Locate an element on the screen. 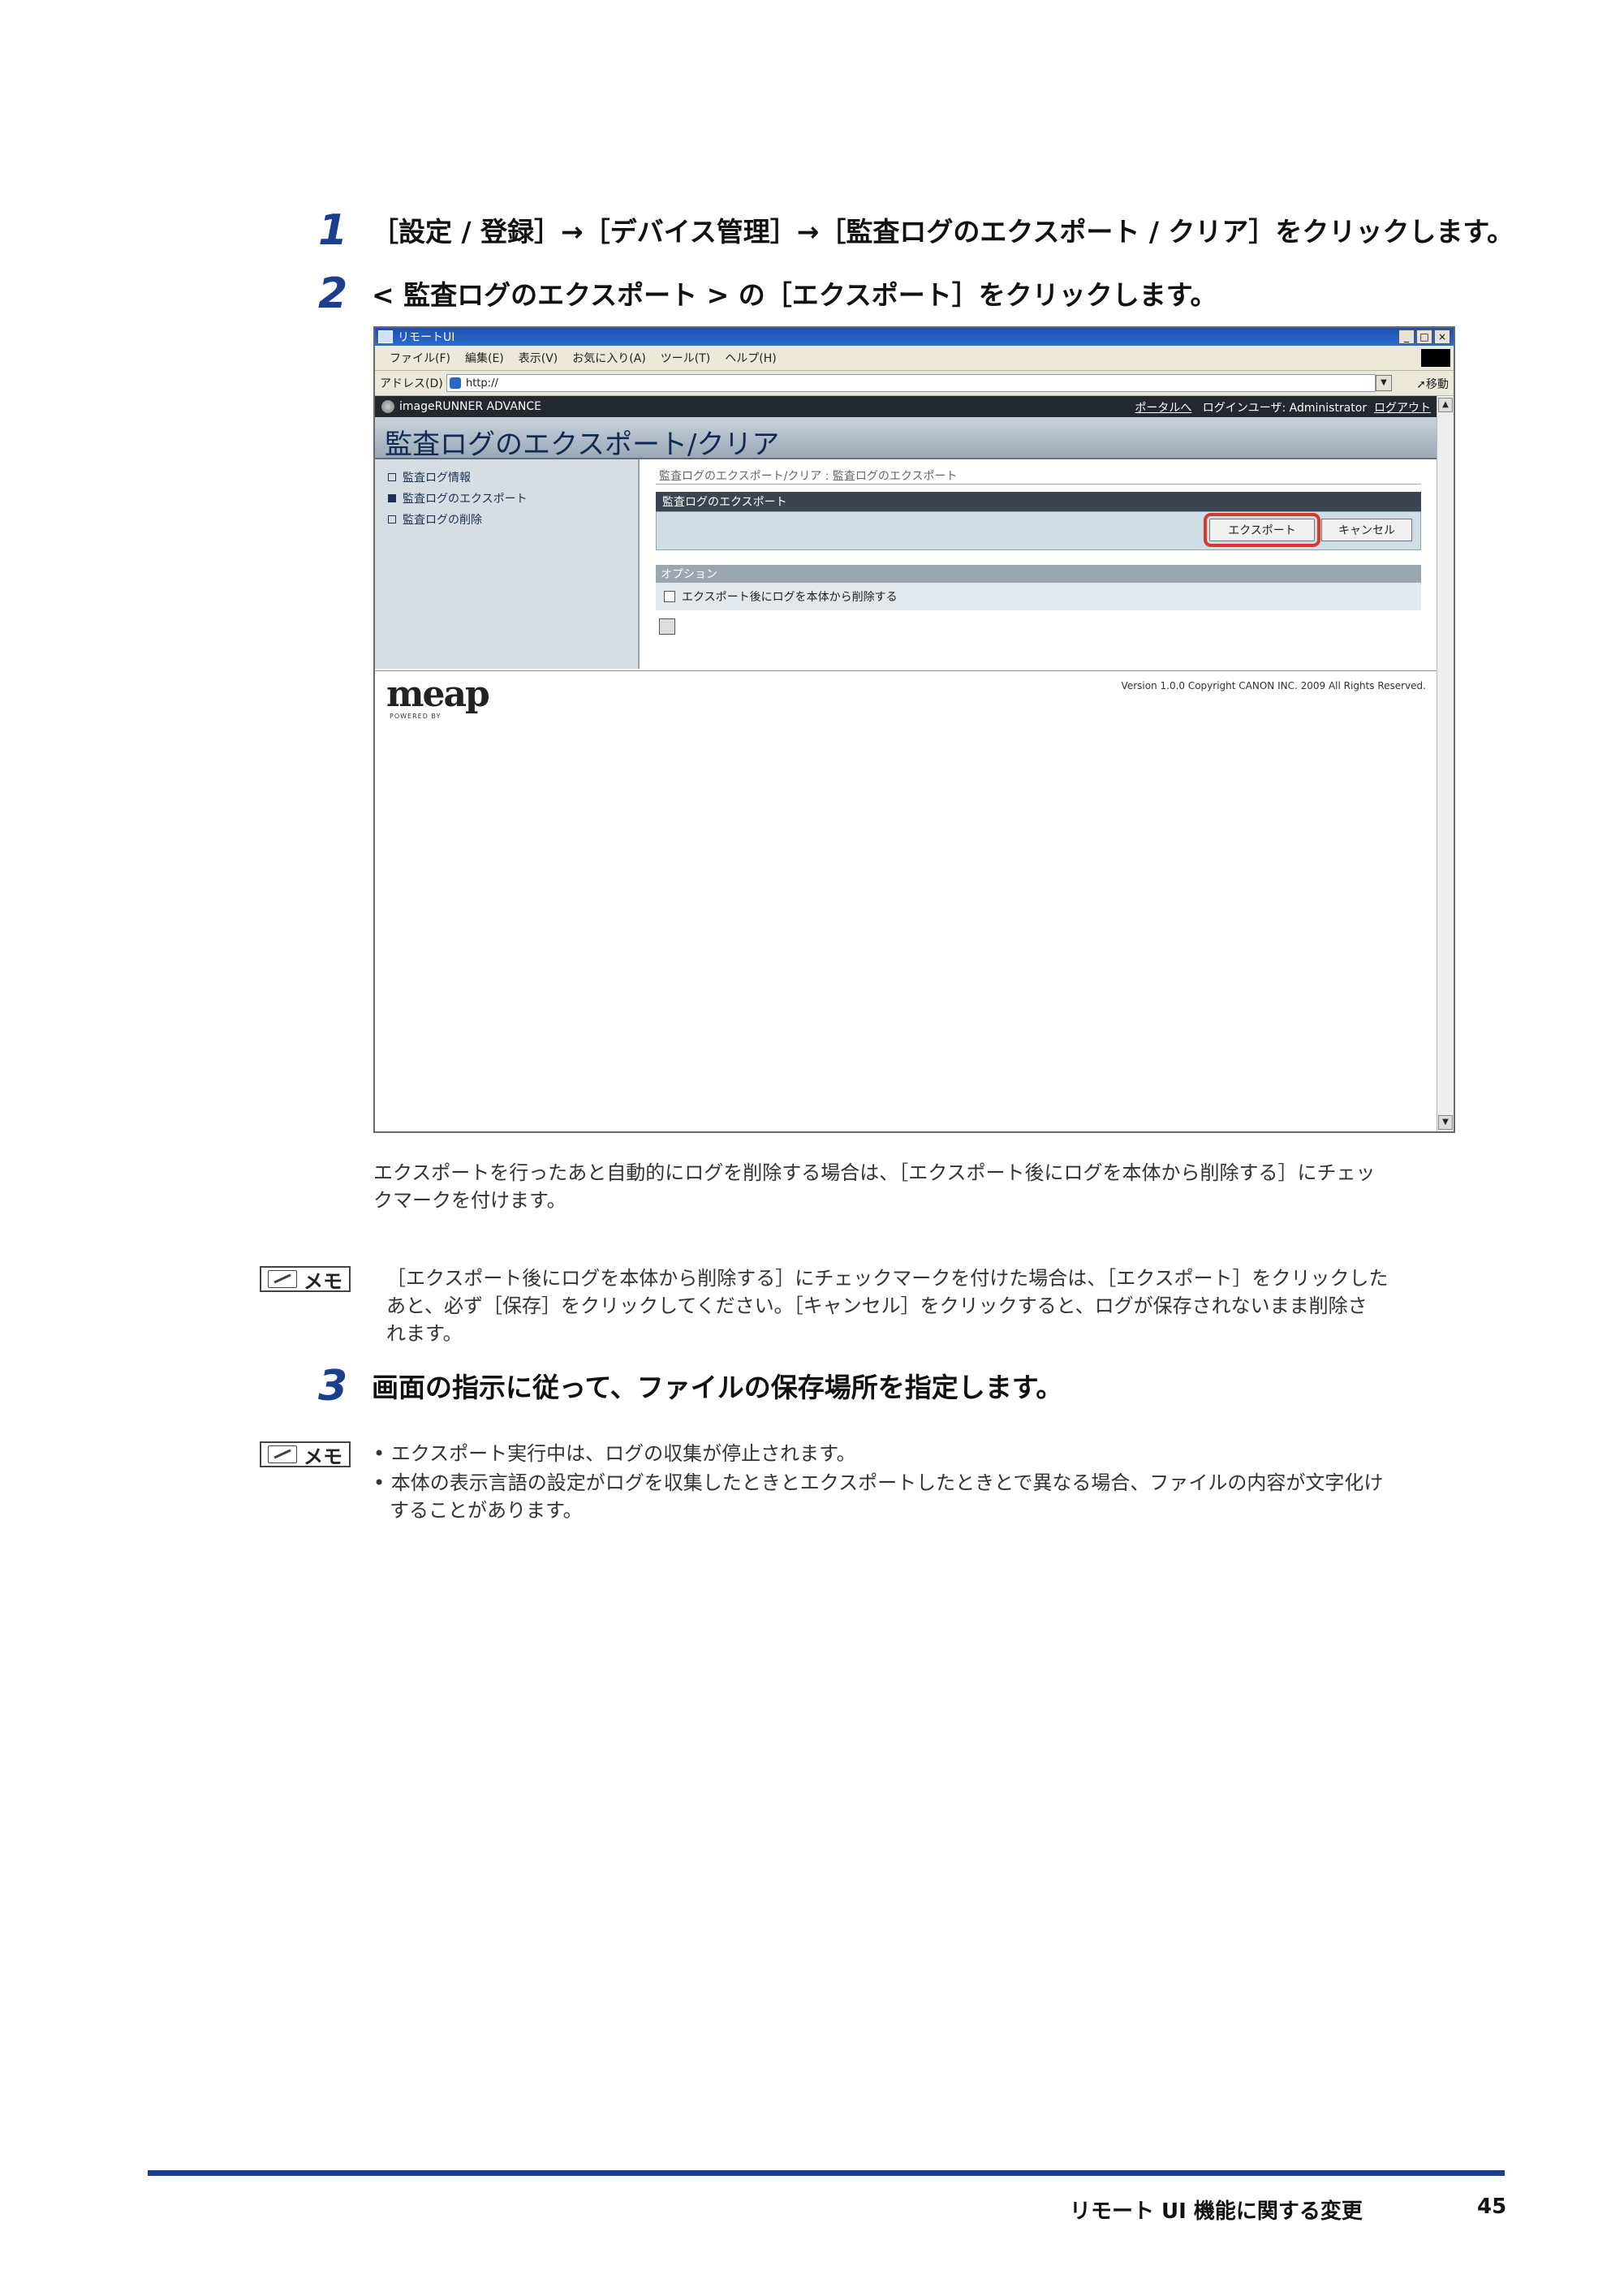 The width and height of the screenshot is (1624, 2296). nav-label: 監査ログ情報 is located at coordinates (437, 479).